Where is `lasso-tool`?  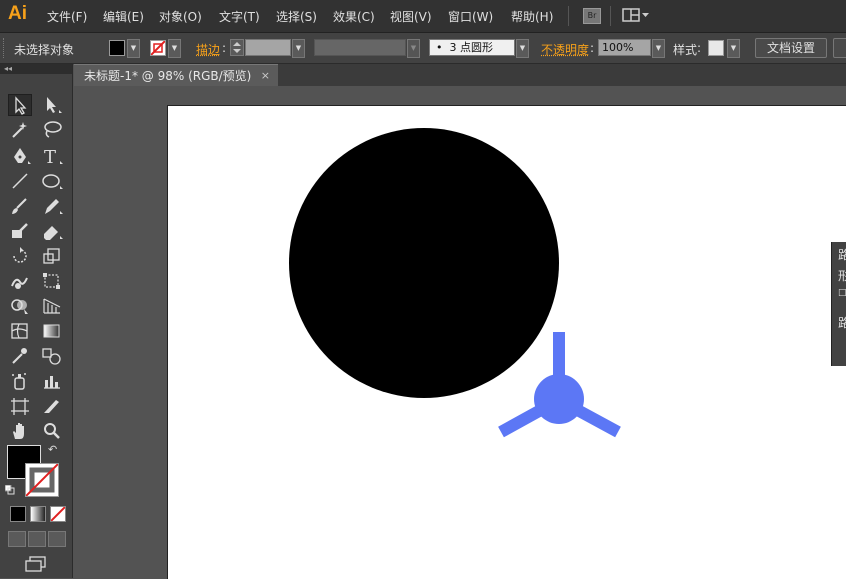
lasso-tool is located at coordinates (52, 130).